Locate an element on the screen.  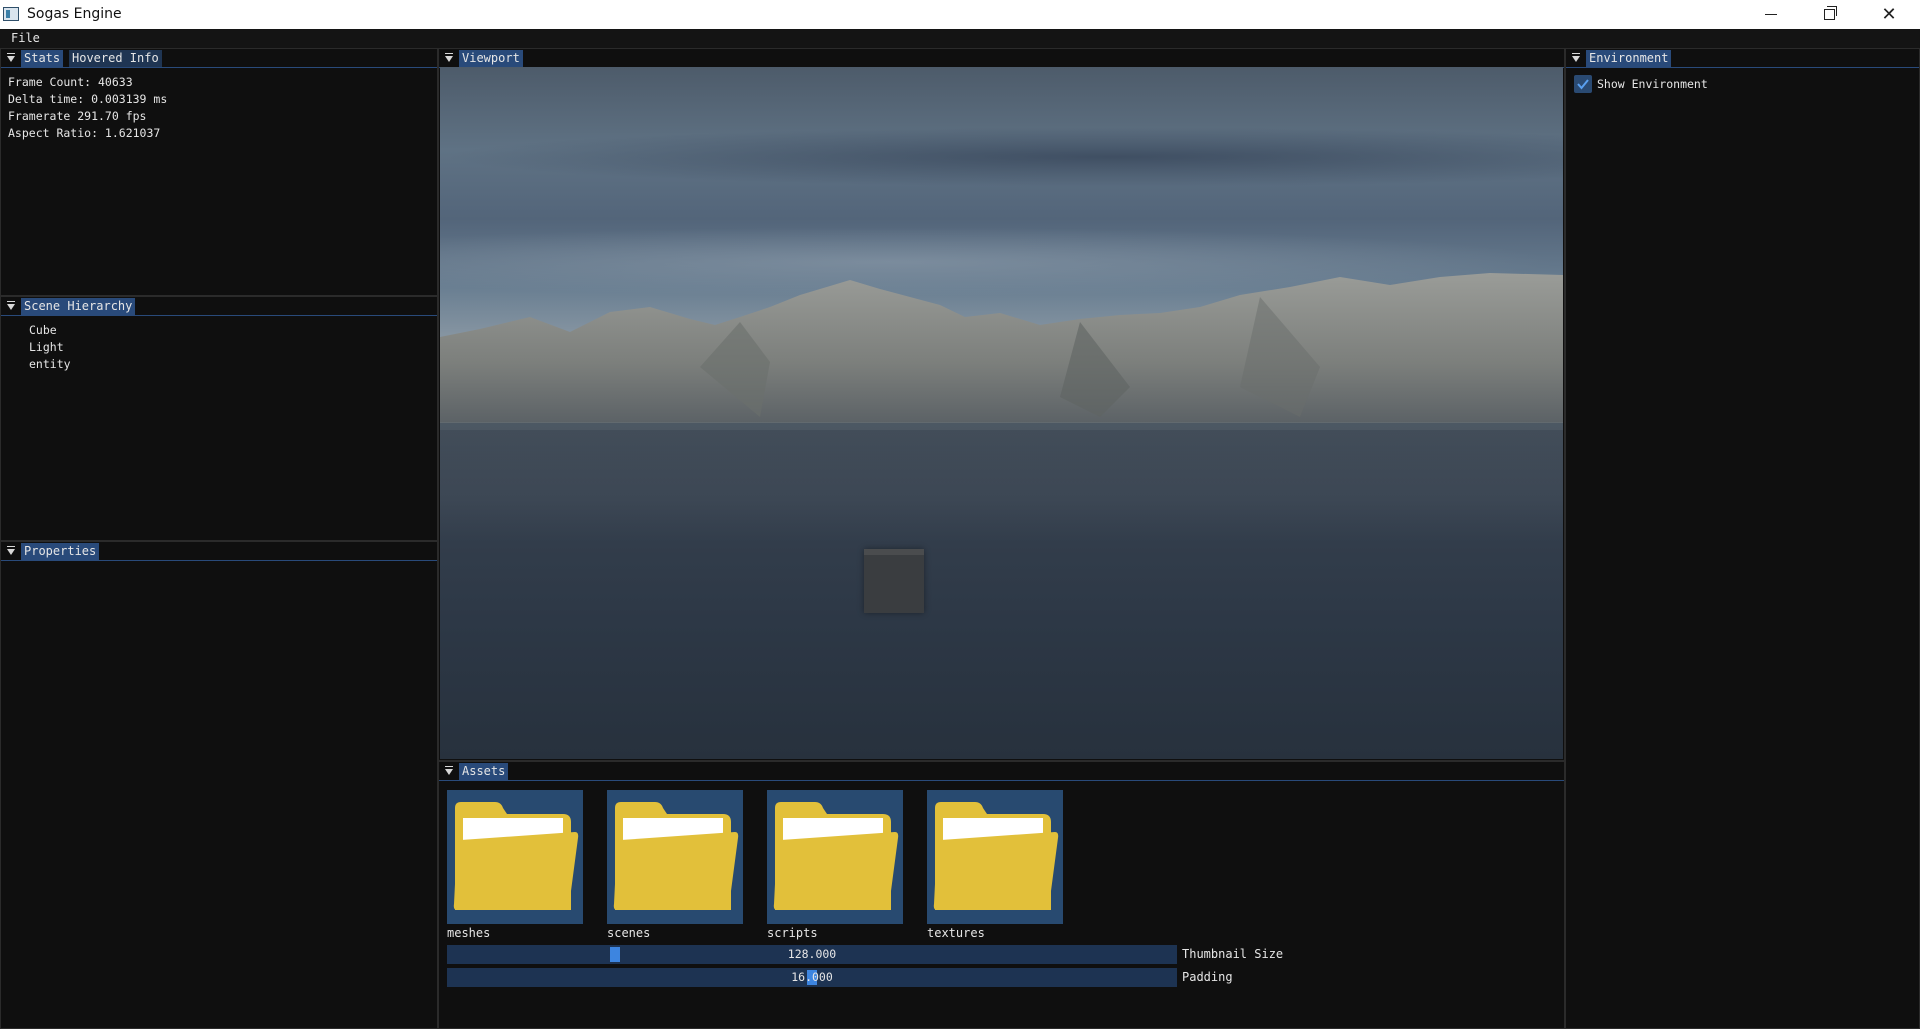
asset-folder-textures: textures is located at coordinates (995, 865).